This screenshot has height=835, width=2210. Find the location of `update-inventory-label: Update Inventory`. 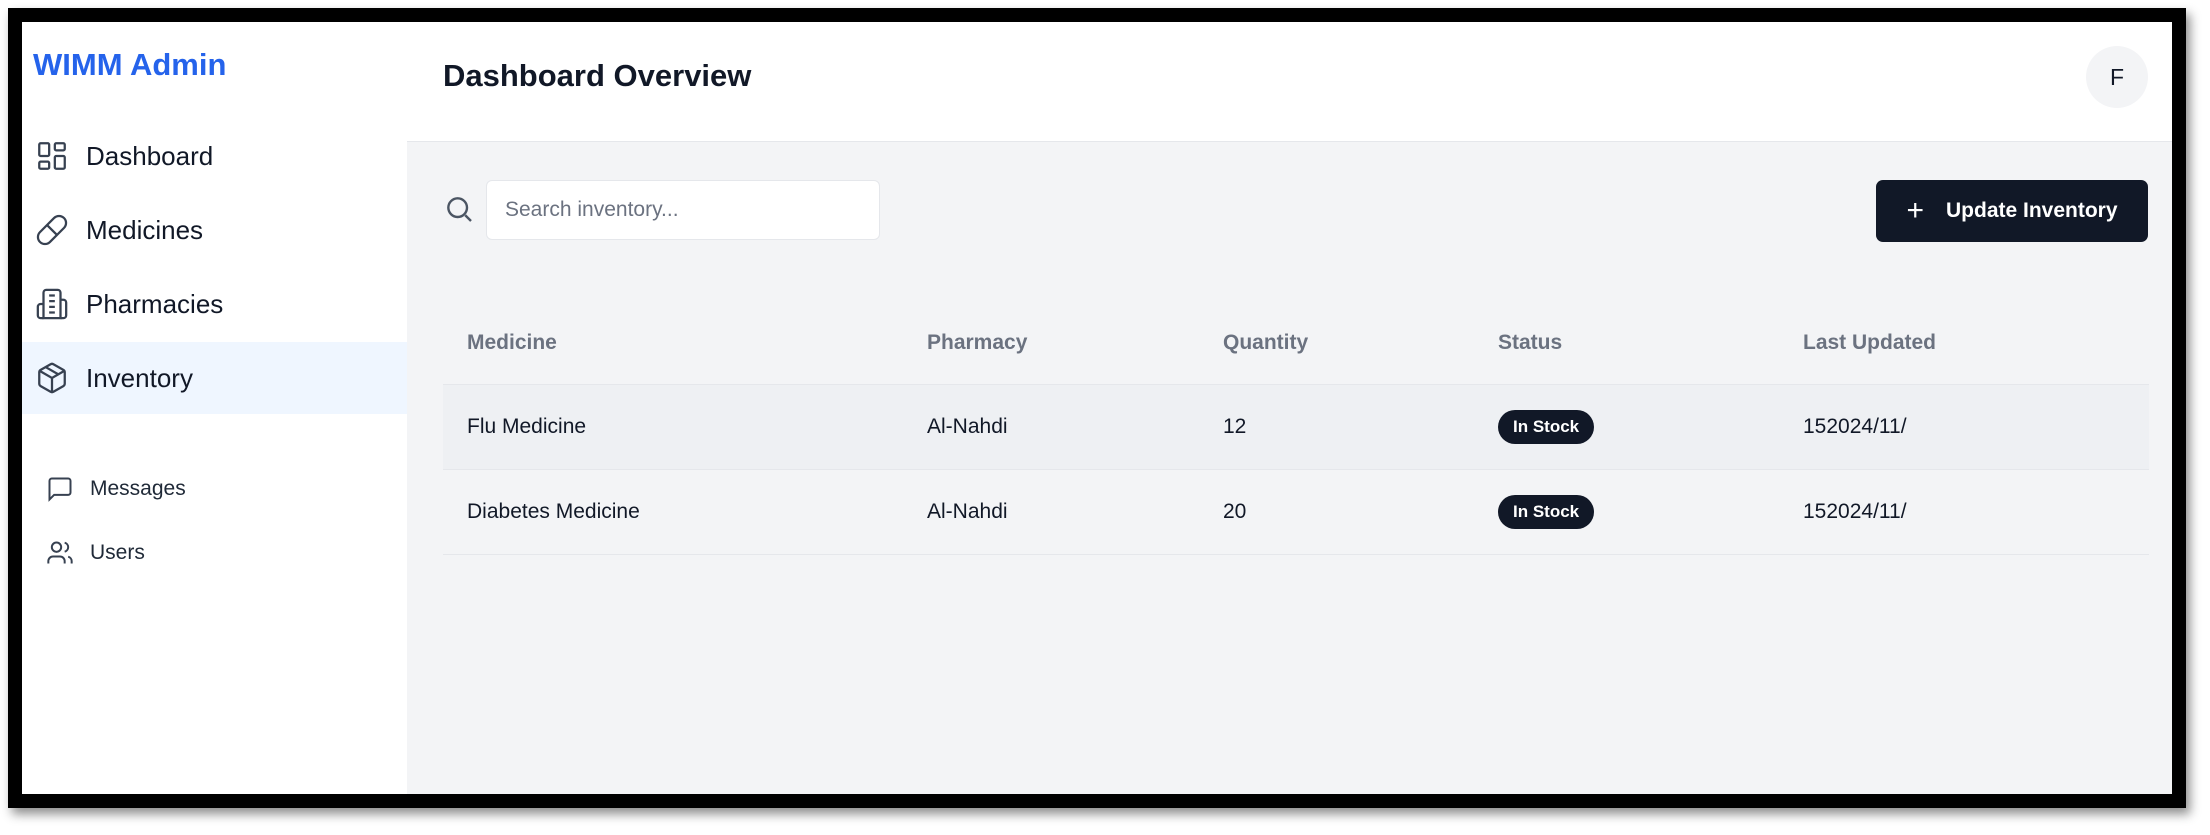

update-inventory-label: Update Inventory is located at coordinates (2032, 210).